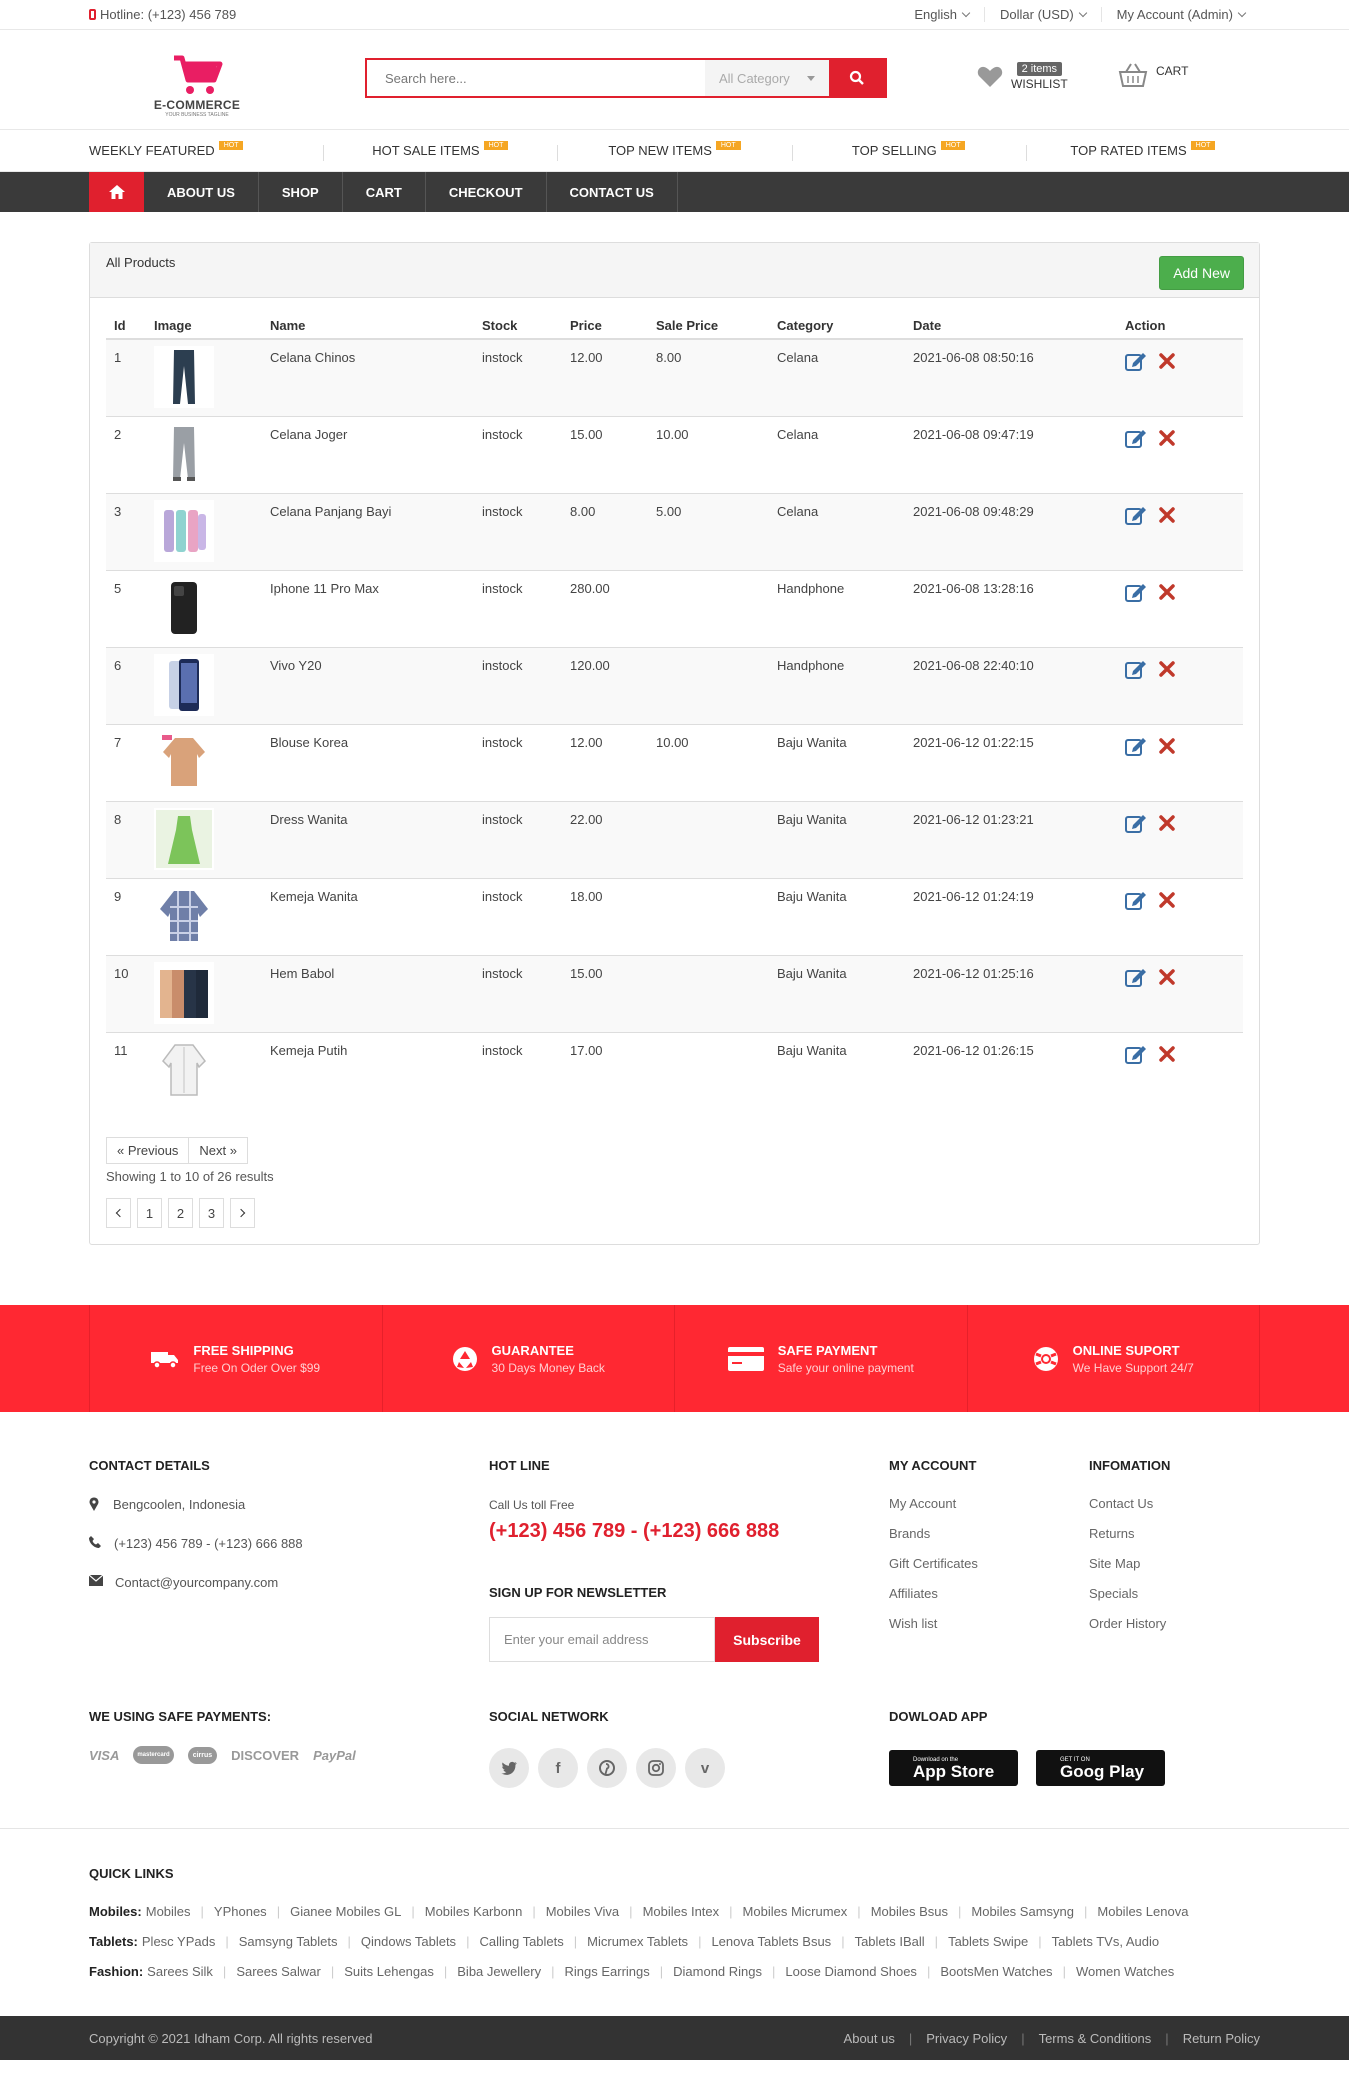 Image resolution: width=1349 pixels, height=2077 pixels. I want to click on strip-item-top-rated: TOP RATED ITEMS HOT, so click(1142, 151).